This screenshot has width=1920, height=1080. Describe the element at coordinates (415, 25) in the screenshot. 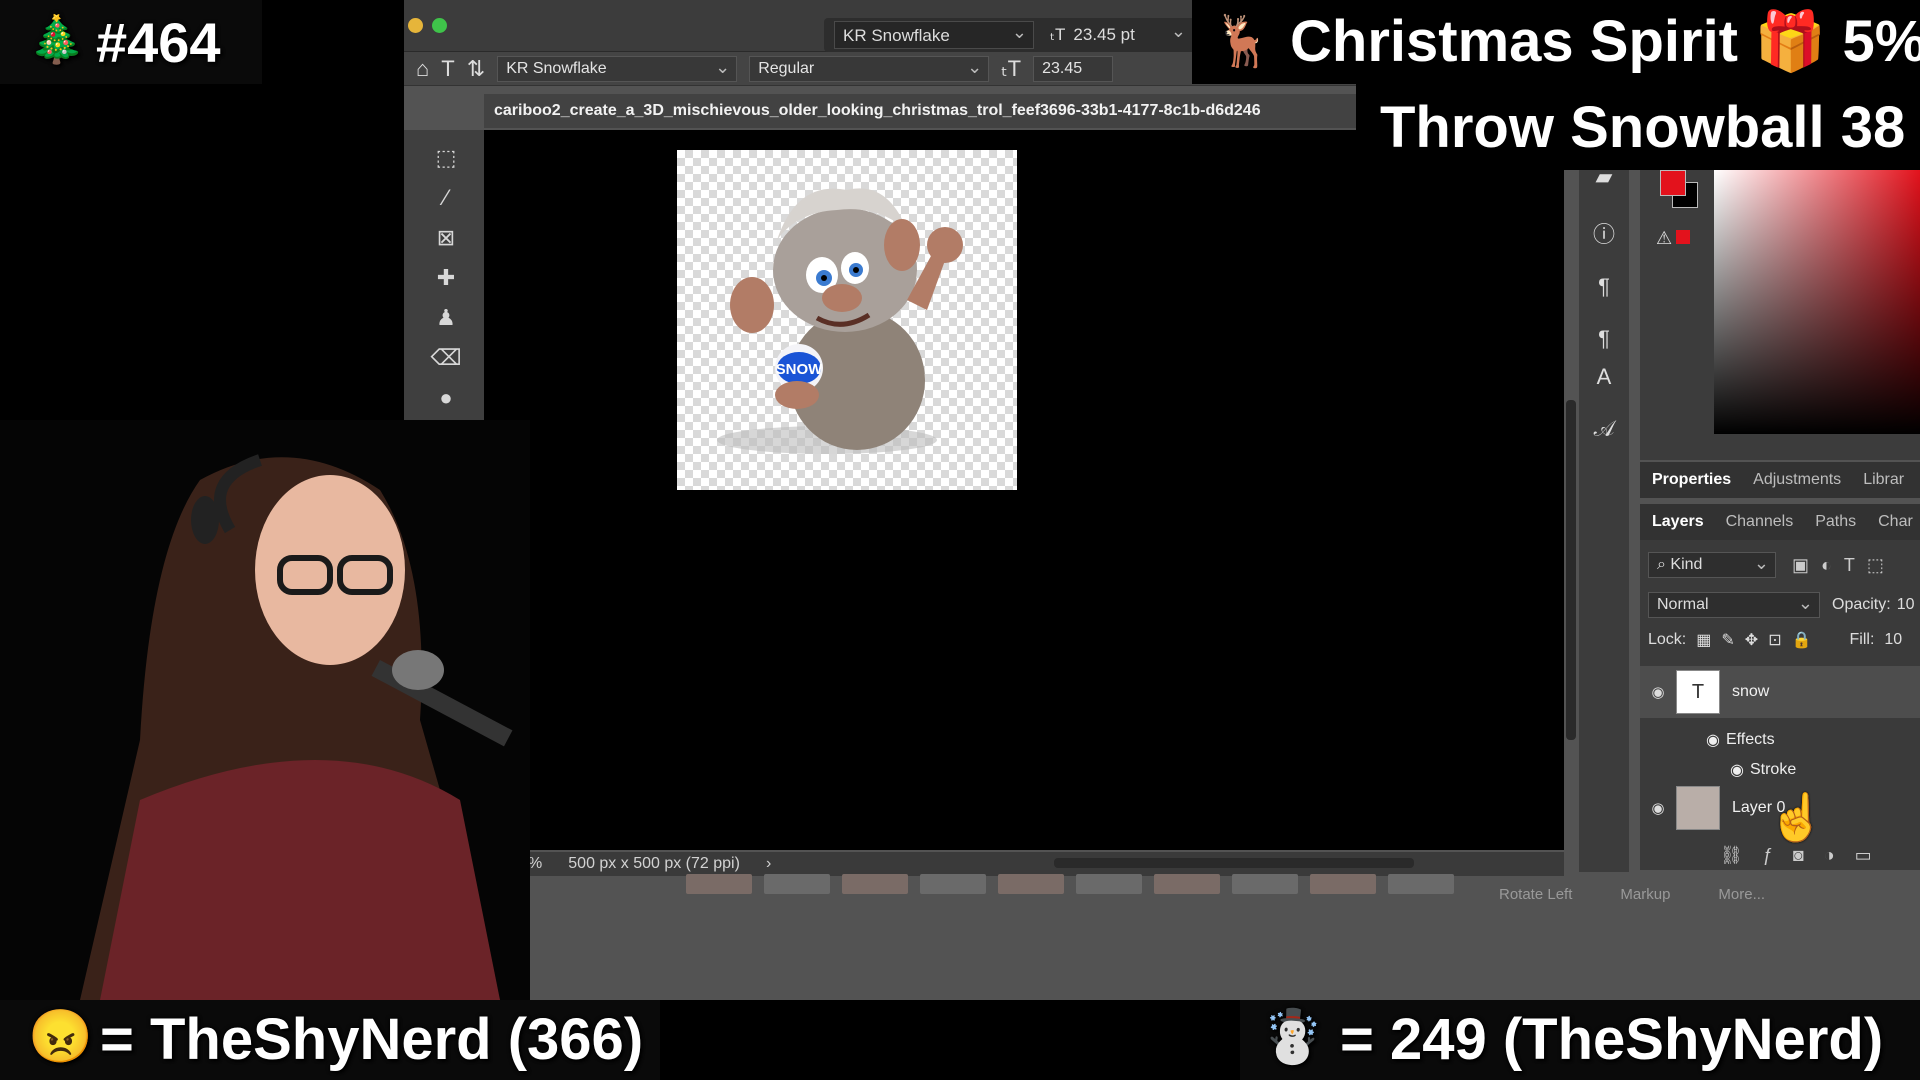

I see `minimize-button` at that location.